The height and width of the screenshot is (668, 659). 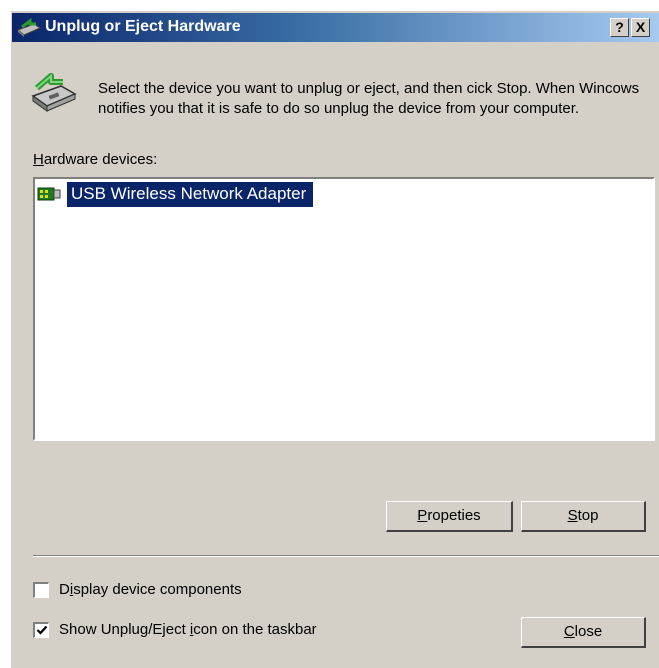 I want to click on show-icon-label-pre: Show Unplug/Eject, so click(x=124, y=629).